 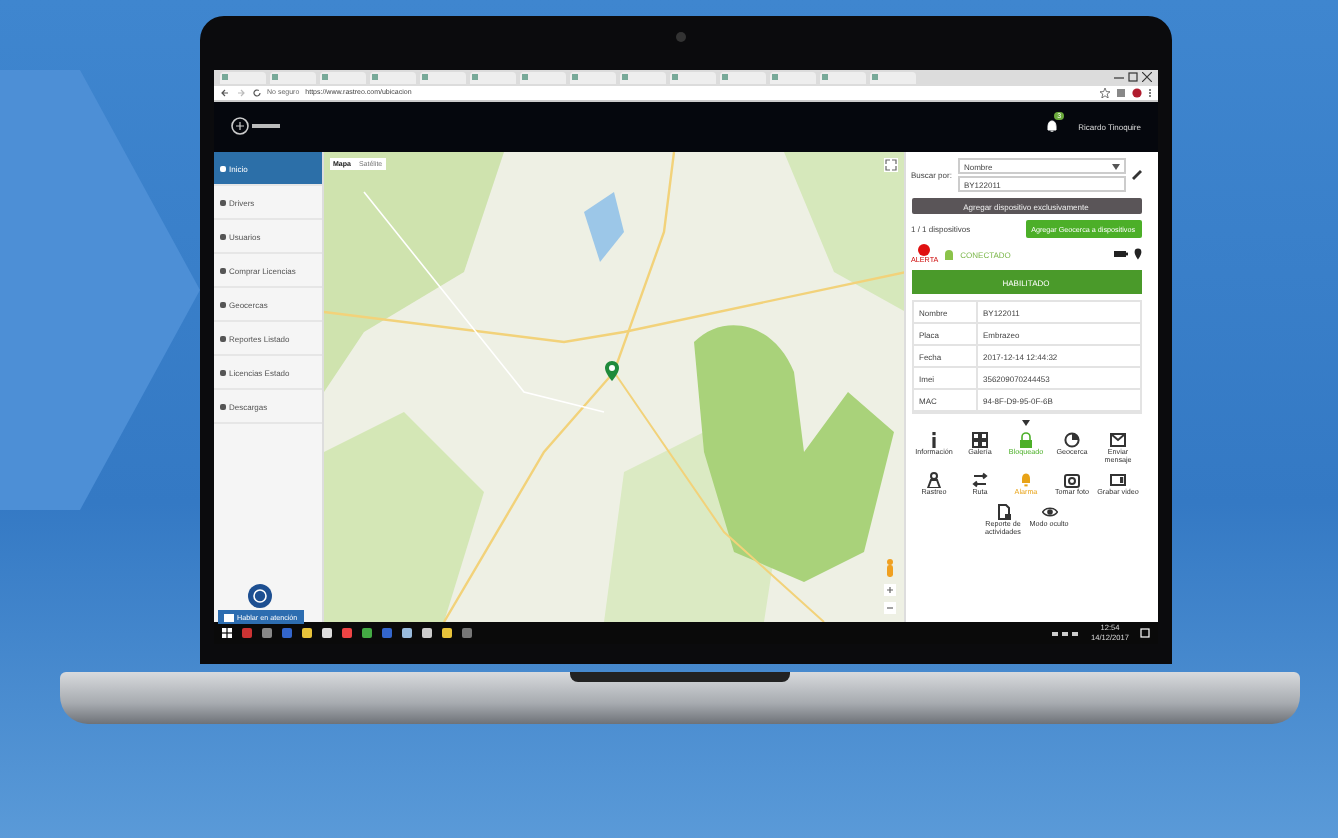 I want to click on star-icon, so click(x=1104, y=92).